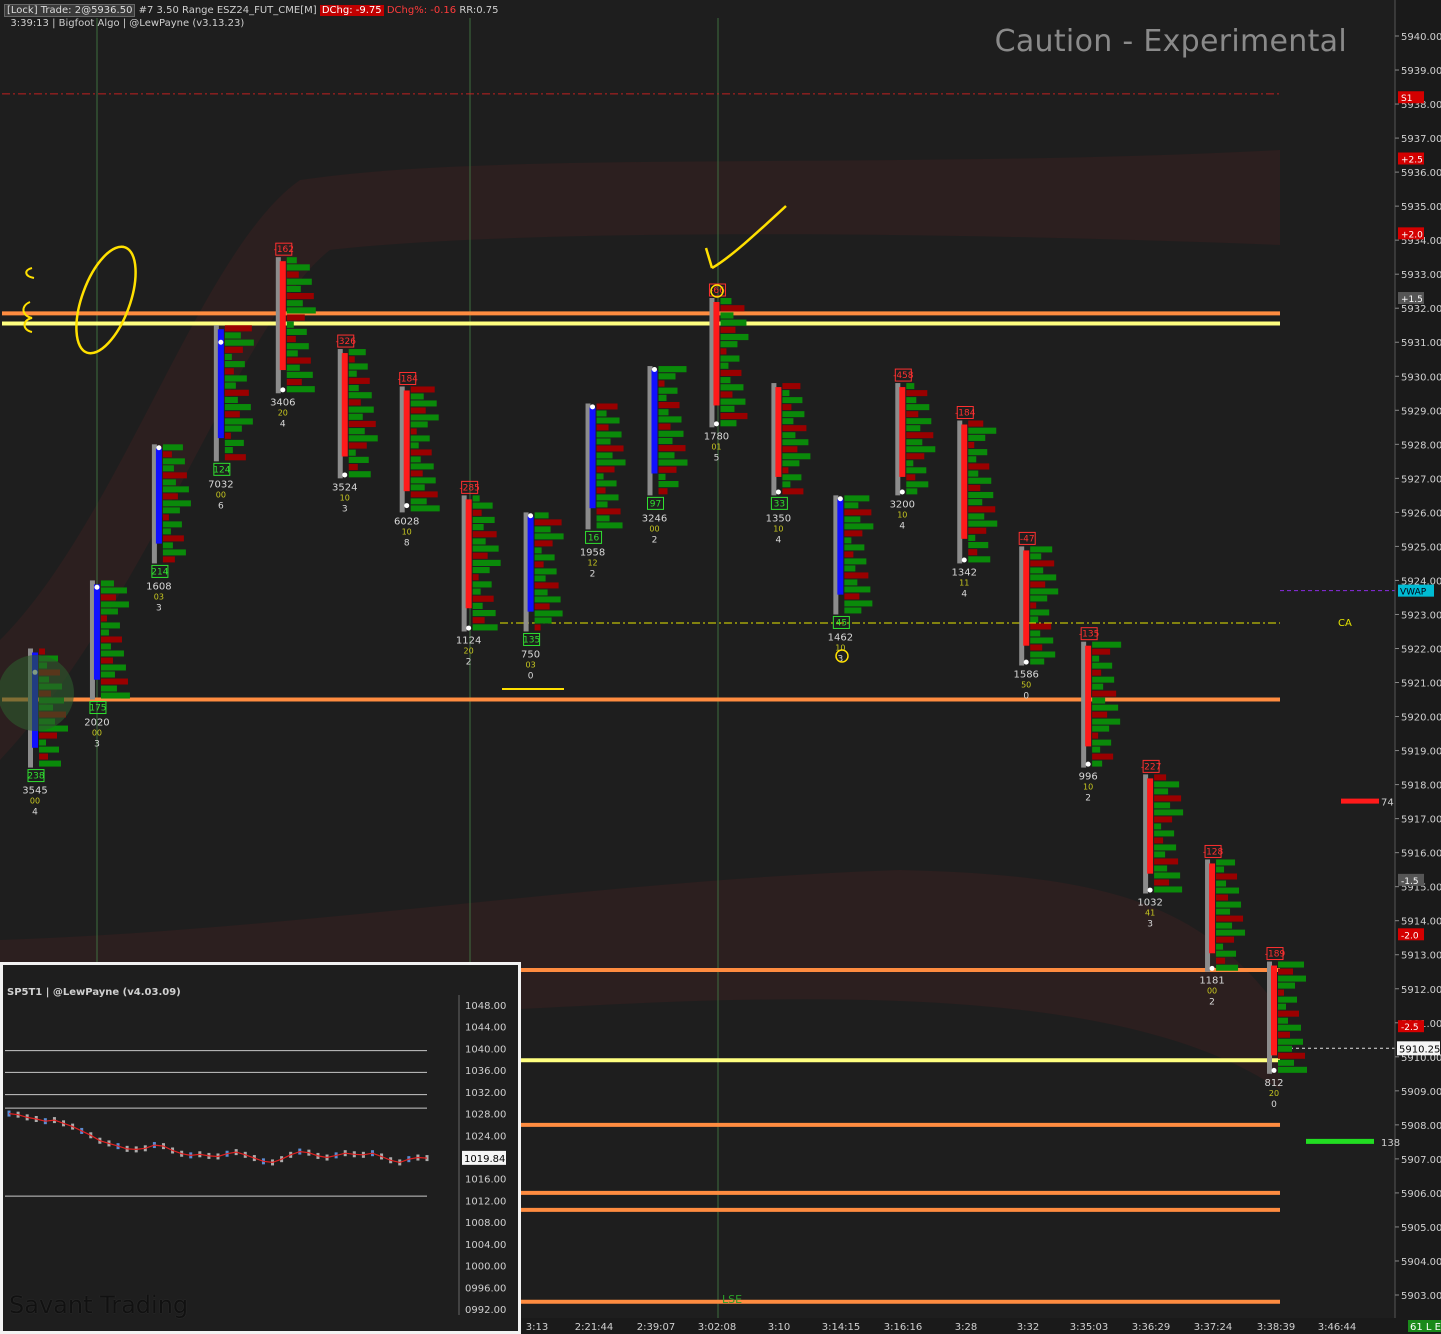 This screenshot has width=1441, height=1334. Describe the element at coordinates (1149, 902) in the screenshot. I see `volume-label: 1032` at that location.